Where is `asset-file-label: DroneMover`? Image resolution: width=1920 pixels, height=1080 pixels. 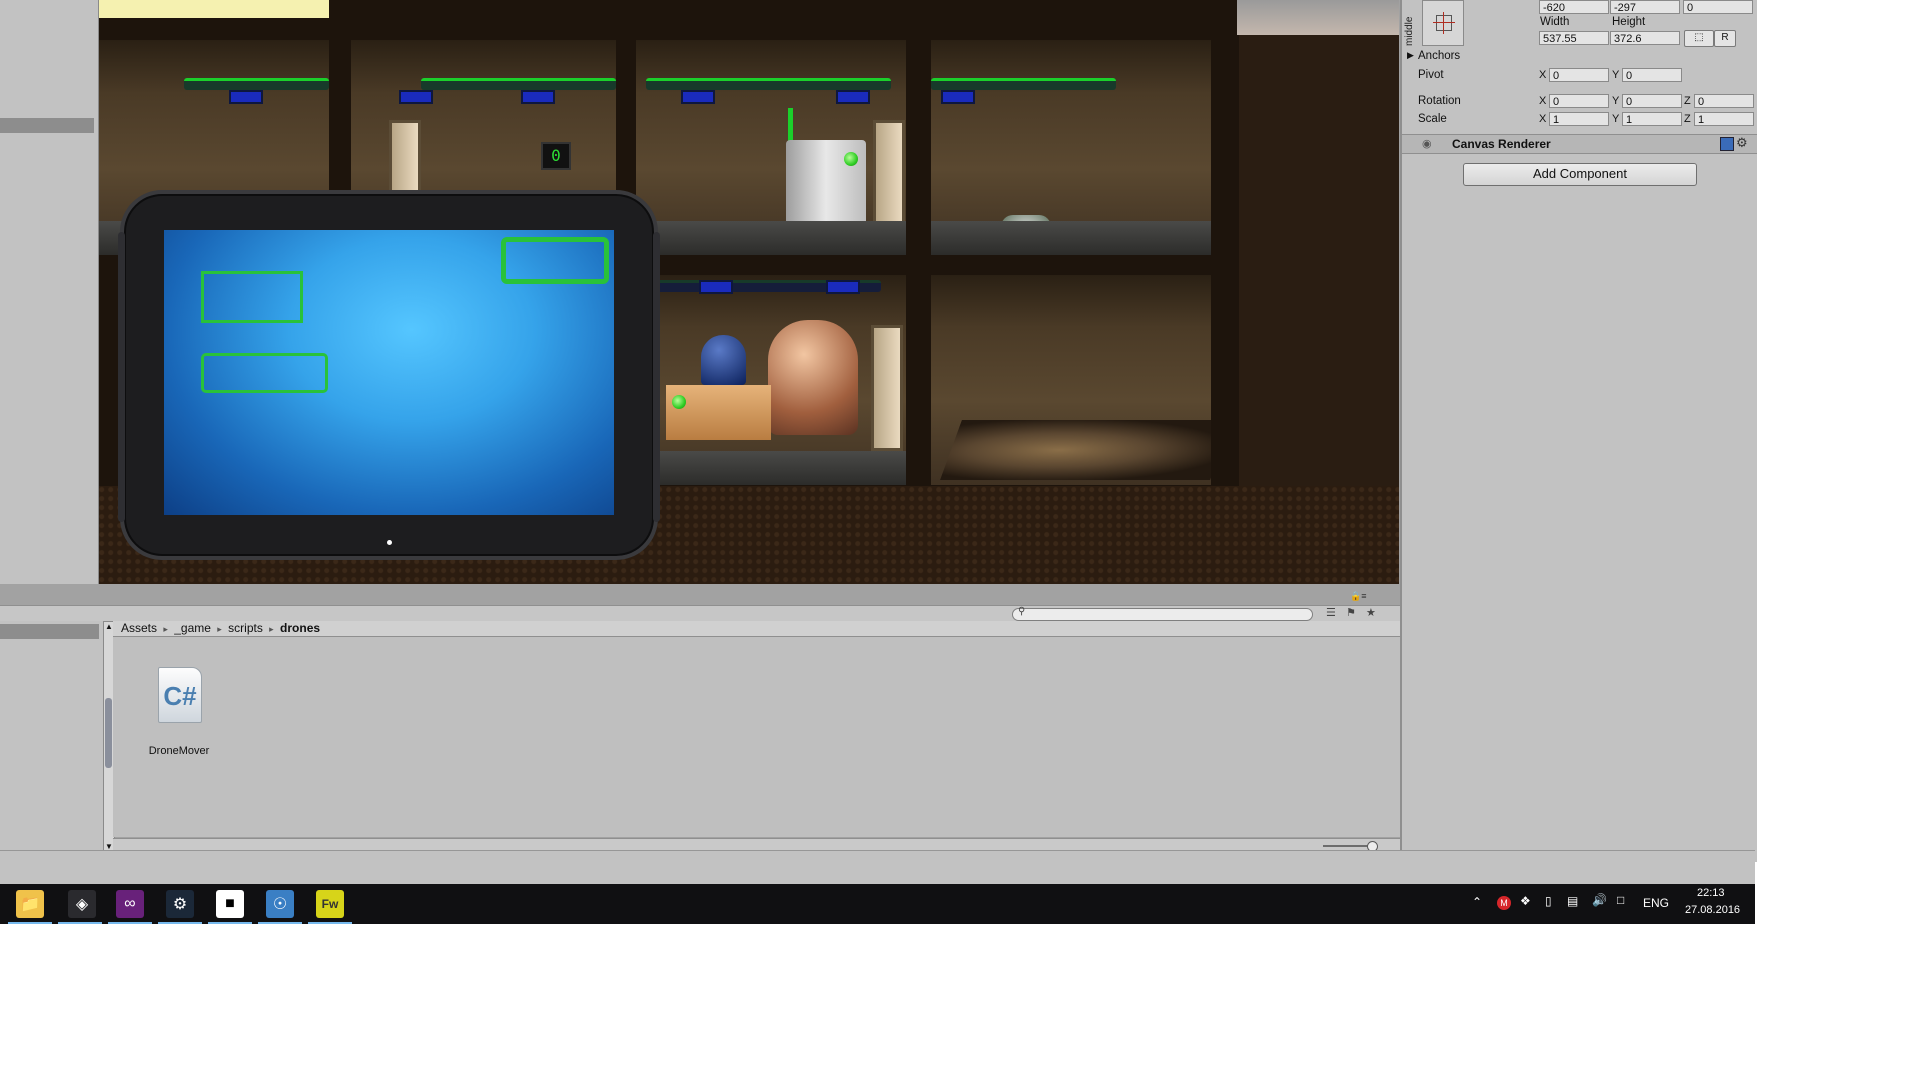 asset-file-label: DroneMover is located at coordinates (179, 751).